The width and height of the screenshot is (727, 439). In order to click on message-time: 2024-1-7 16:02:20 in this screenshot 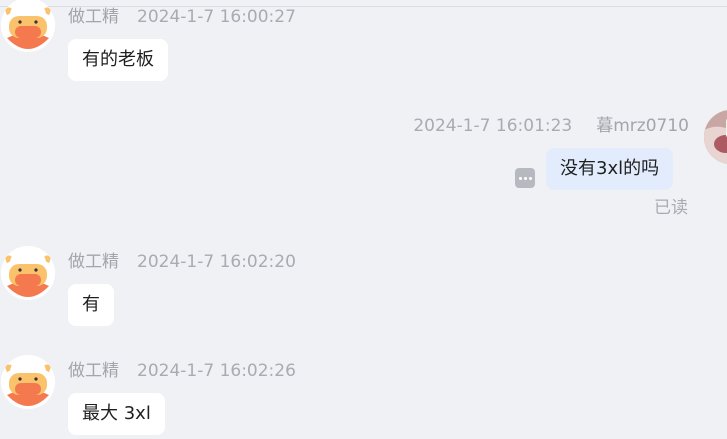, I will do `click(216, 262)`.